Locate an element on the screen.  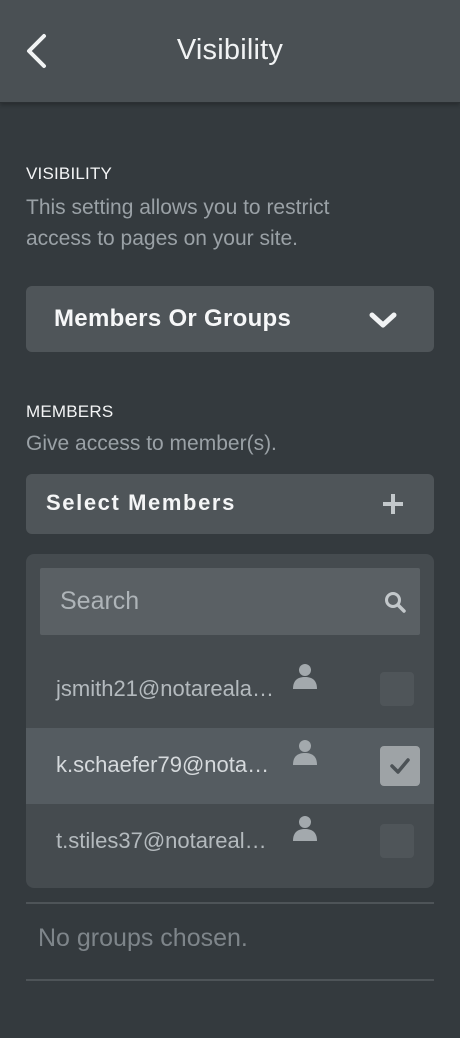
visibility-dropdown: Members Or Groups is located at coordinates (230, 319).